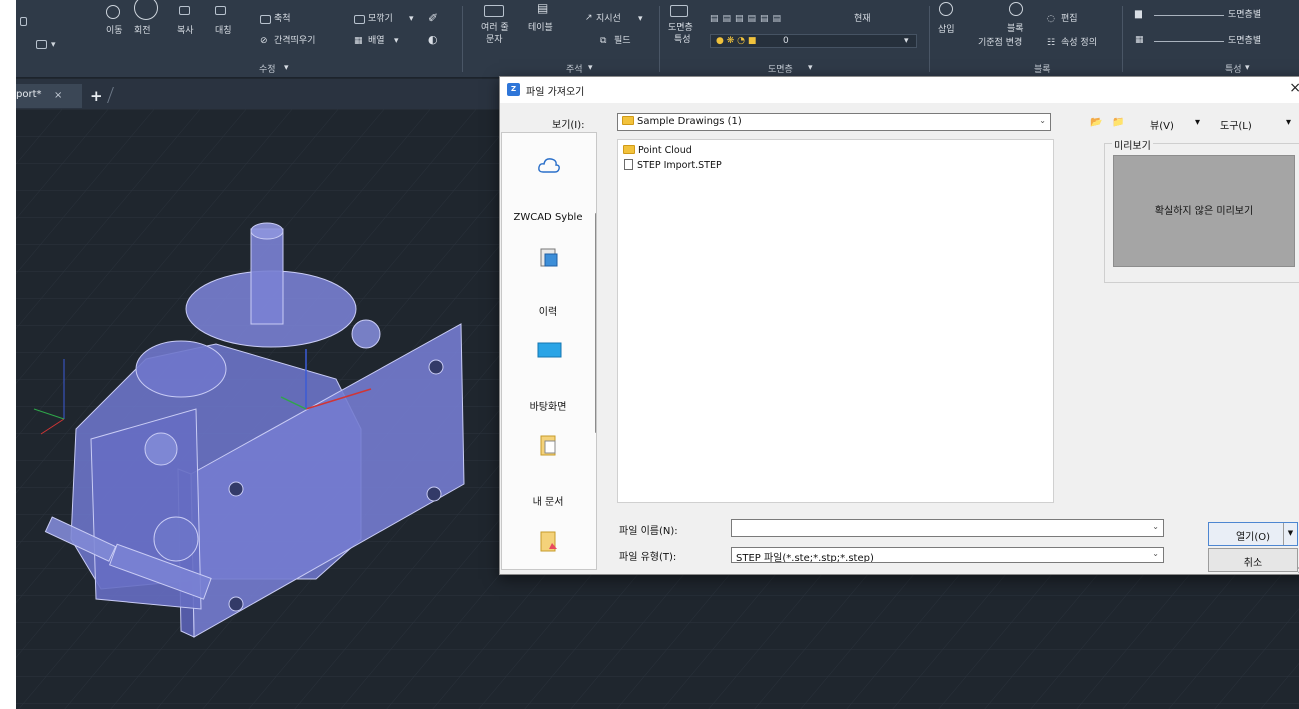 The width and height of the screenshot is (1299, 709). I want to click on views-dropdown-icon: ▾, so click(1197, 122).